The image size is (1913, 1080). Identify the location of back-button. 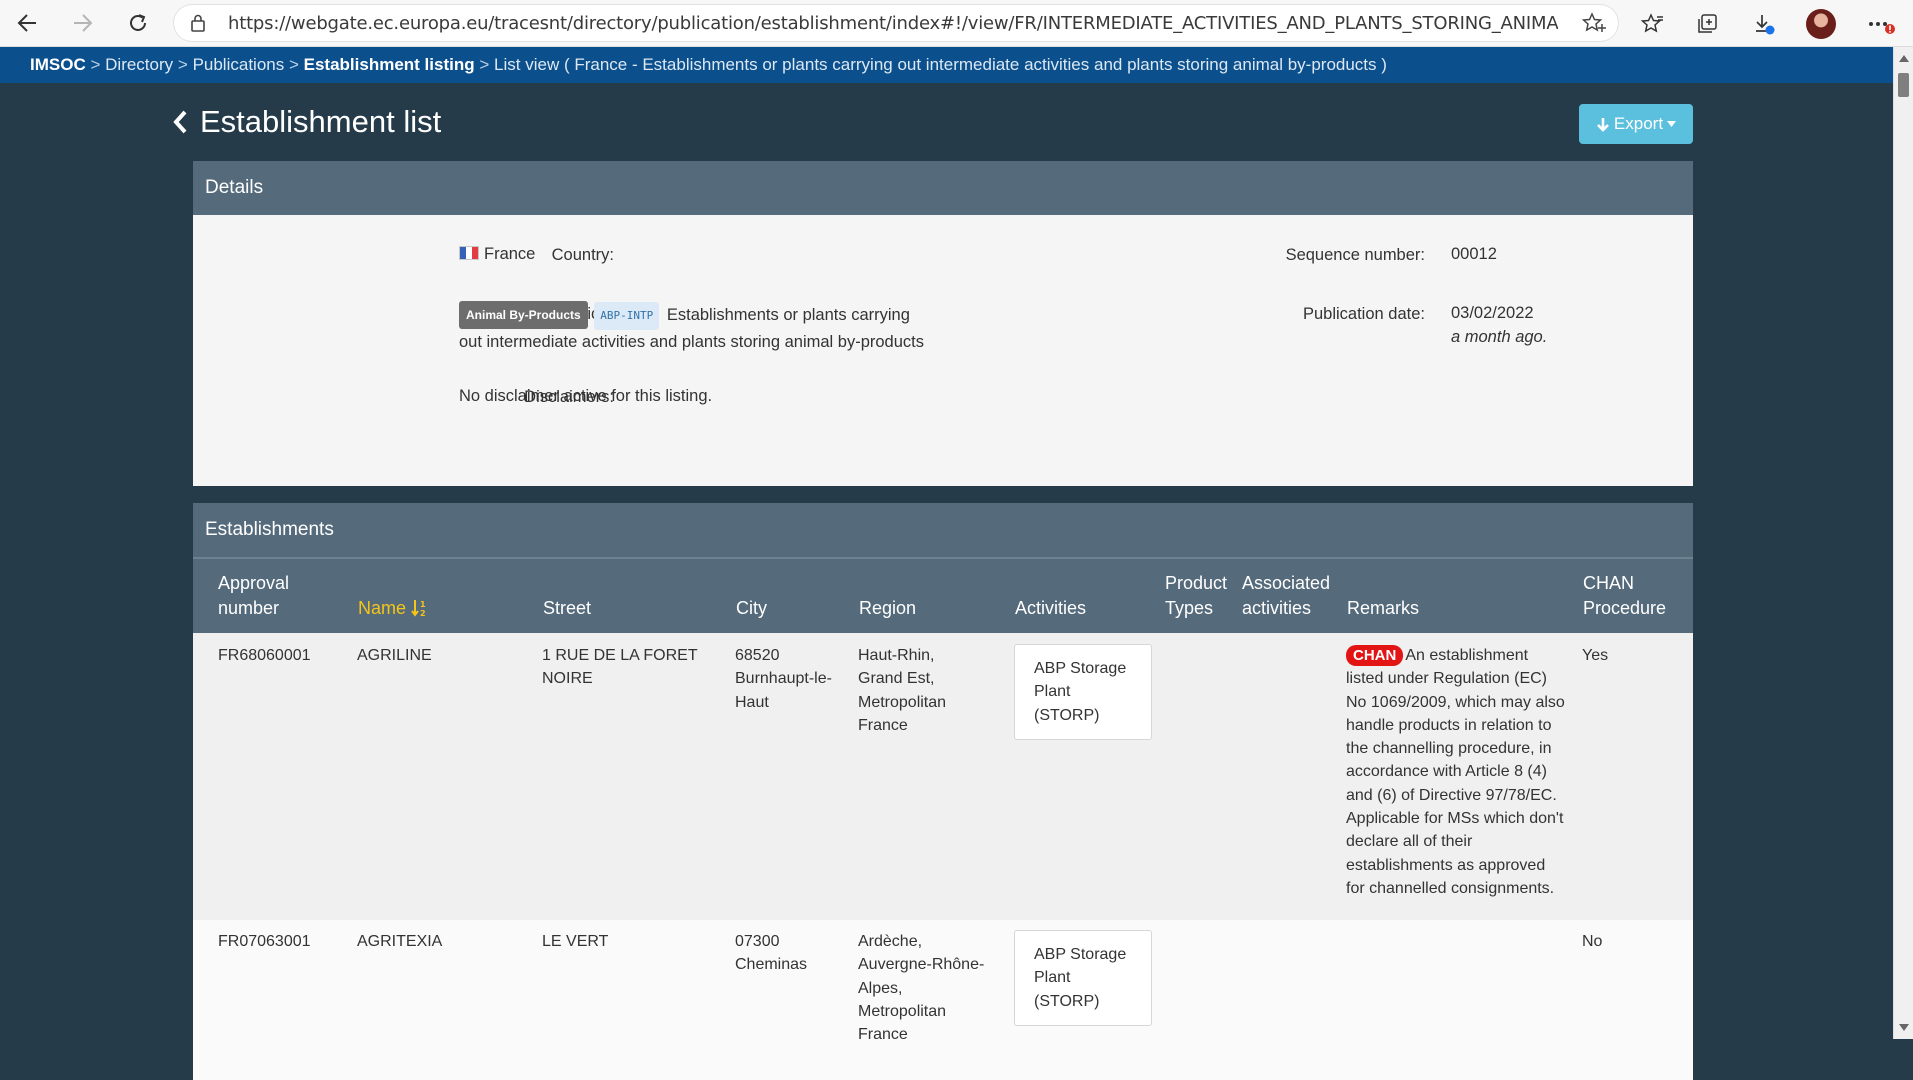
(27, 23).